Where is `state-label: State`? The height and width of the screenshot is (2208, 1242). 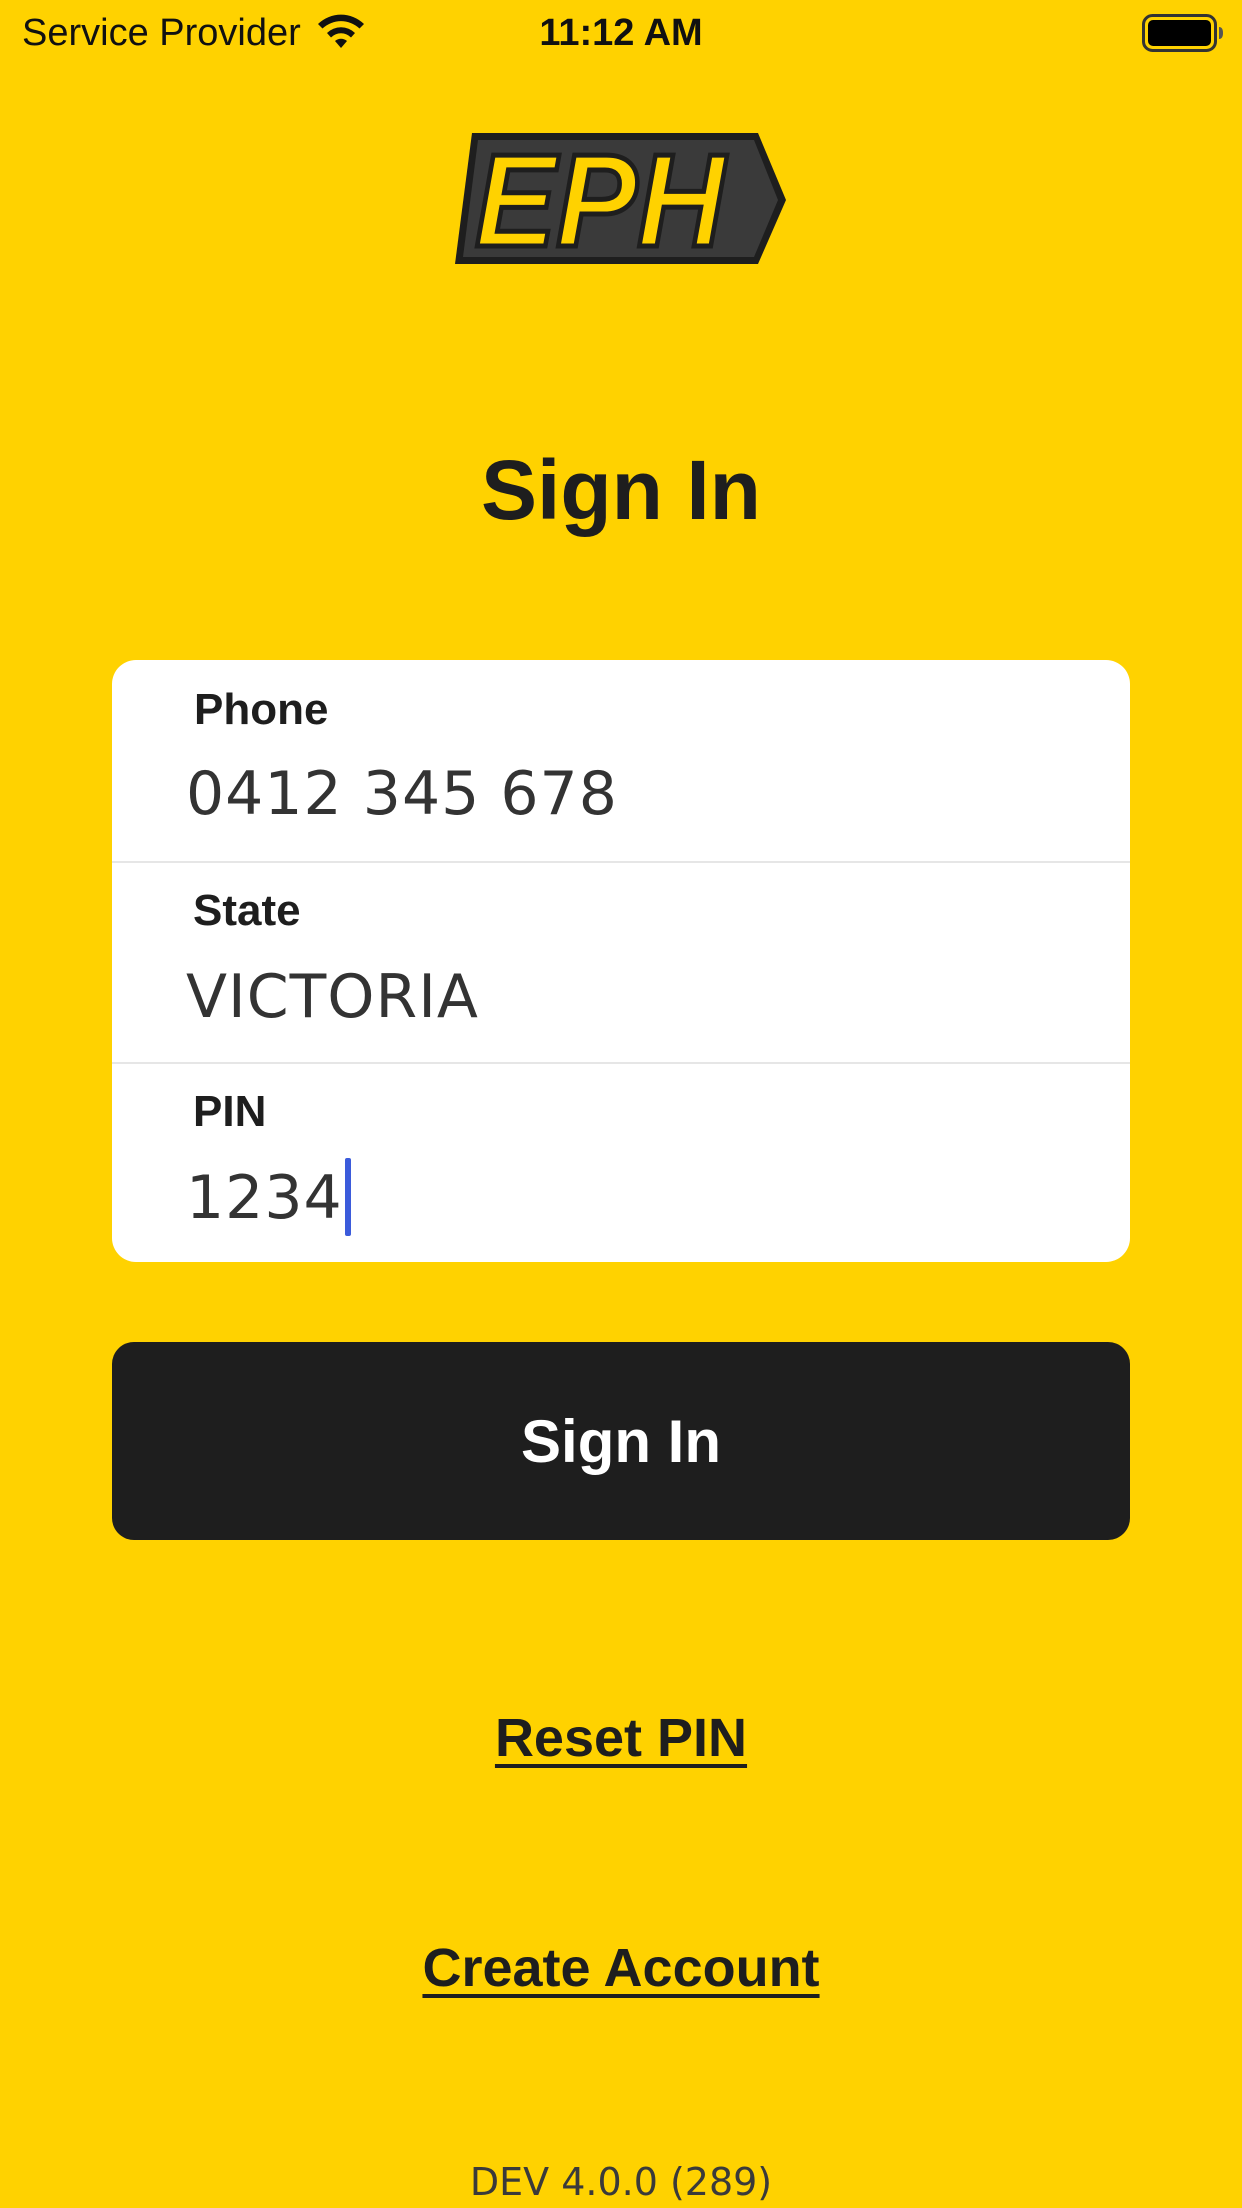
state-label: State is located at coordinates (247, 910).